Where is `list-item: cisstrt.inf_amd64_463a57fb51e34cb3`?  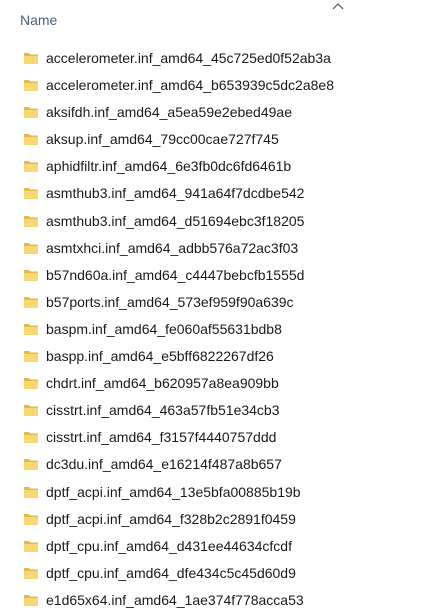
list-item: cisstrt.inf_amd64_463a57fb51e34cb3 is located at coordinates (216, 410).